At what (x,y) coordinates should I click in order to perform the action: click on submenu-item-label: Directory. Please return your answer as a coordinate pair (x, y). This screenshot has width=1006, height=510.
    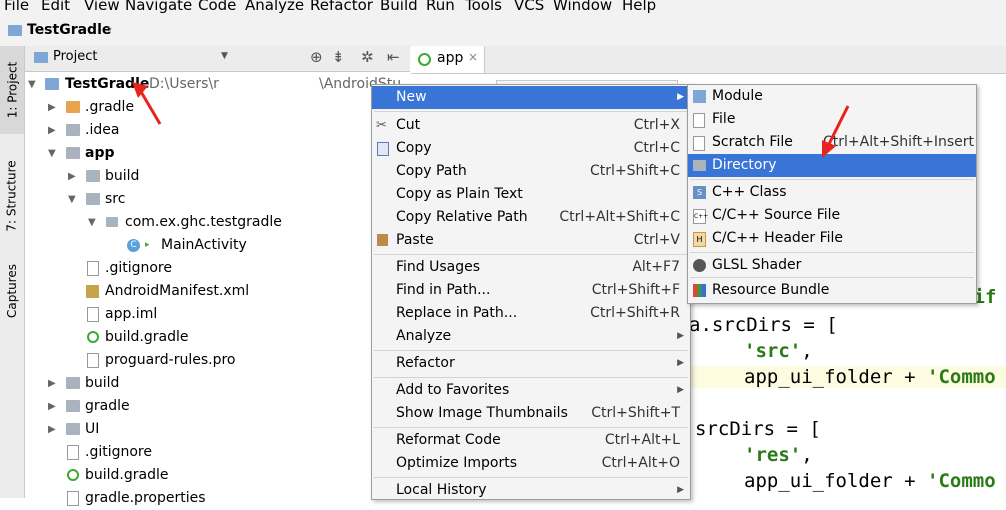
    Looking at the image, I should click on (744, 165).